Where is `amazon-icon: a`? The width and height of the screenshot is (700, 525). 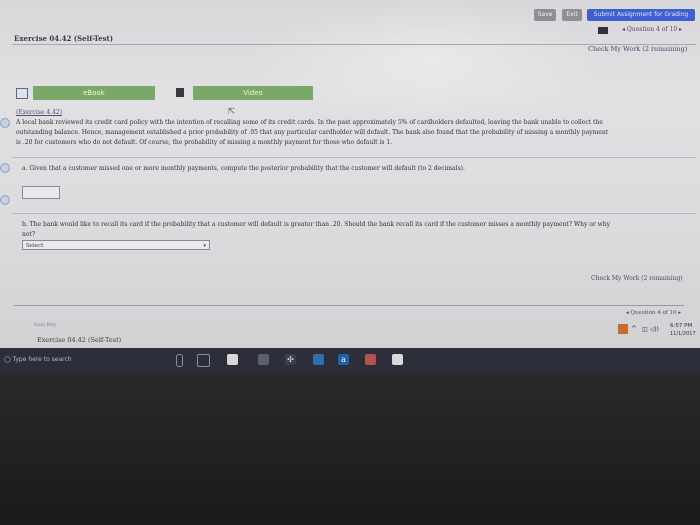
amazon-icon: a is located at coordinates (343, 359).